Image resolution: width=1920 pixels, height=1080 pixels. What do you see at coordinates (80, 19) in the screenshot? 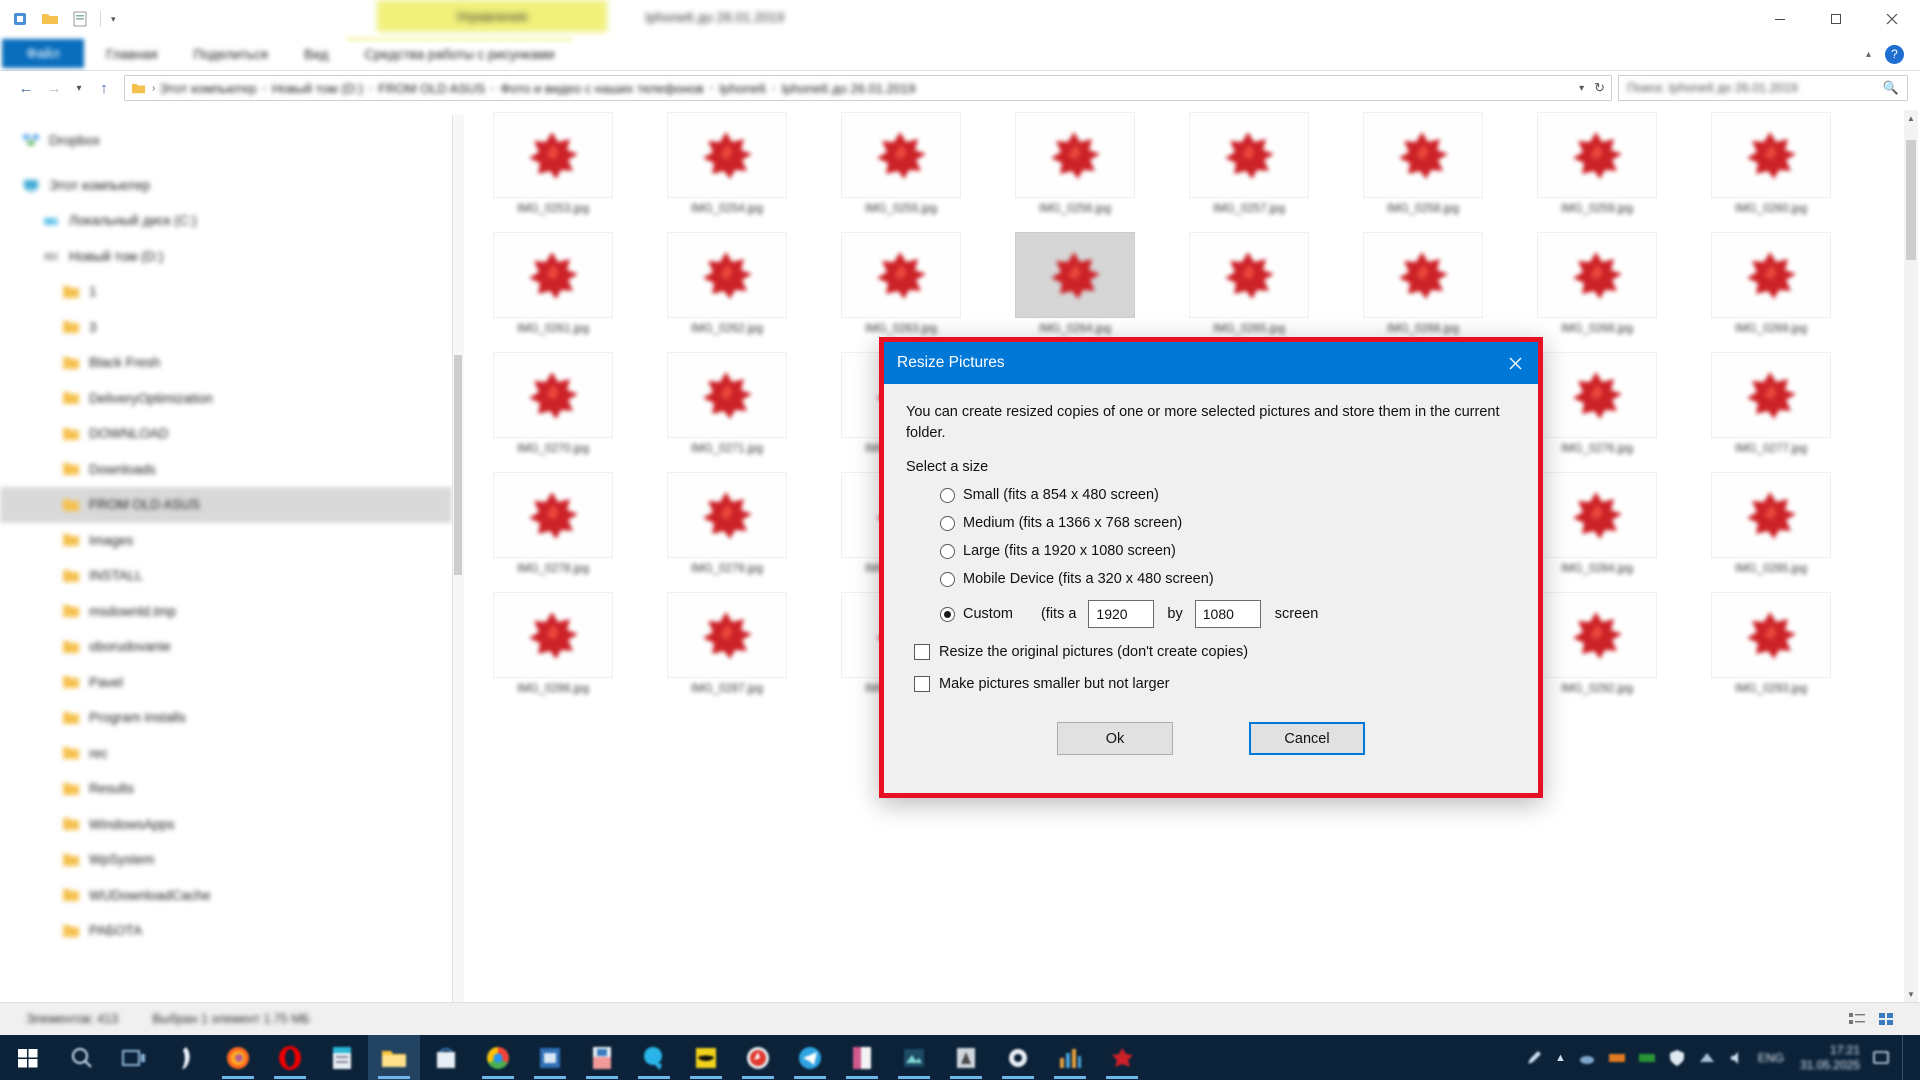
I see `properties-icon` at bounding box center [80, 19].